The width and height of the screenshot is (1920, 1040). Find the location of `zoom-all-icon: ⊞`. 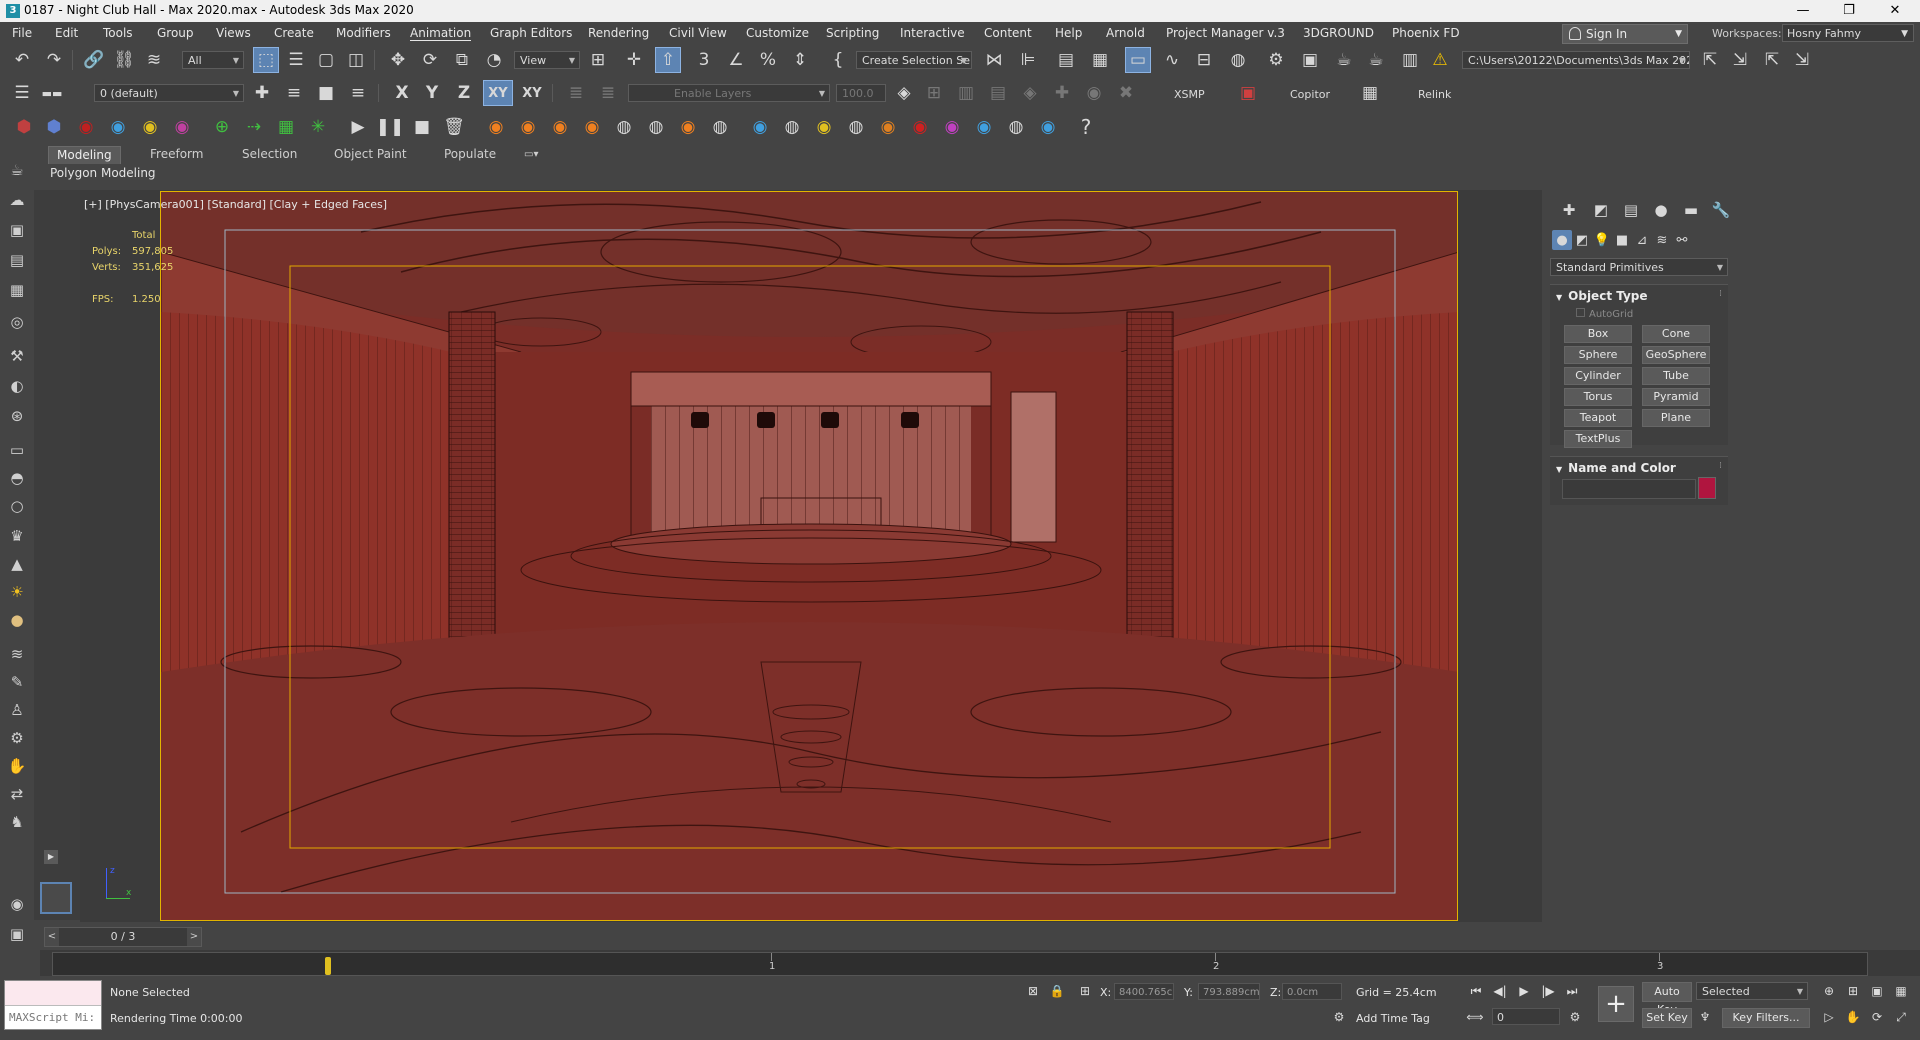

zoom-all-icon: ⊞ is located at coordinates (1853, 991).